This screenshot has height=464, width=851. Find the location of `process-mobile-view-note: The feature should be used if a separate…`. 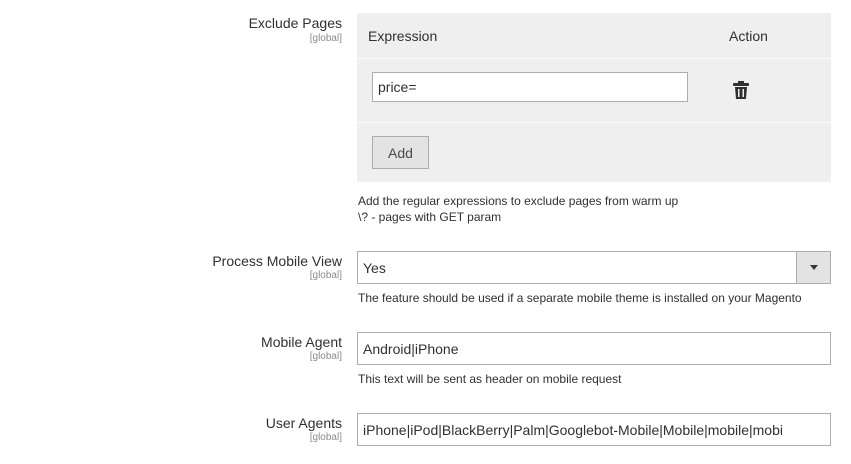

process-mobile-view-note: The feature should be used if a separate… is located at coordinates (580, 298).